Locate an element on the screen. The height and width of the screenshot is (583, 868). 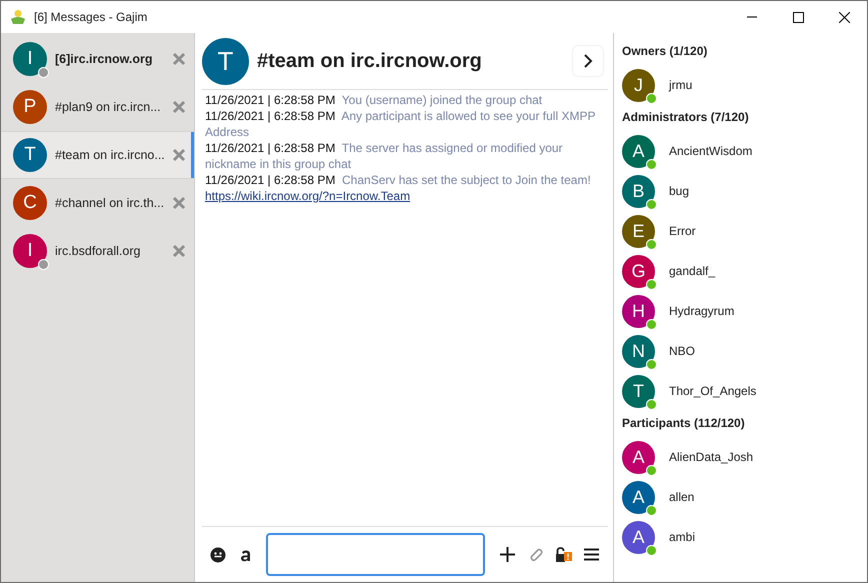
chevron-right-icon is located at coordinates (588, 61).